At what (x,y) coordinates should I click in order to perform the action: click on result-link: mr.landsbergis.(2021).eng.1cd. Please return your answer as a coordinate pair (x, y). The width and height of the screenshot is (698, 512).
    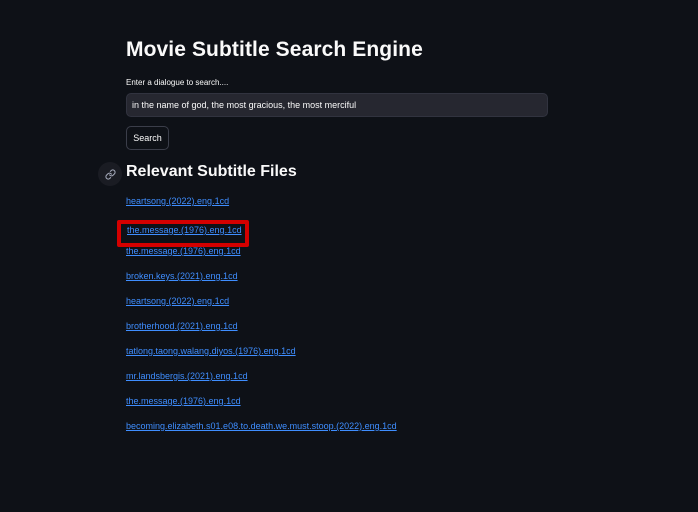
    Looking at the image, I should click on (187, 376).